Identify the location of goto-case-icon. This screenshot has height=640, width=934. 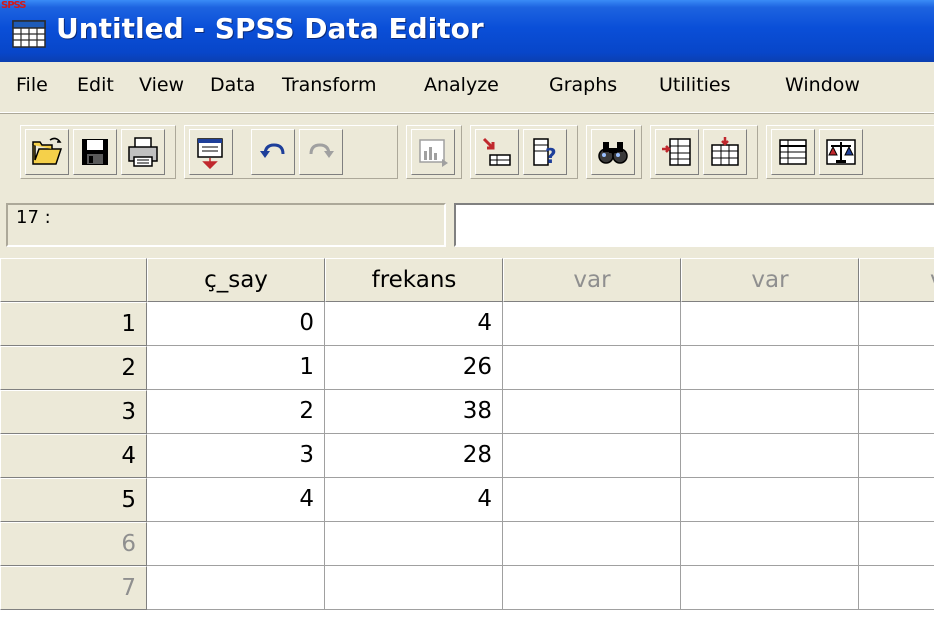
(496, 151).